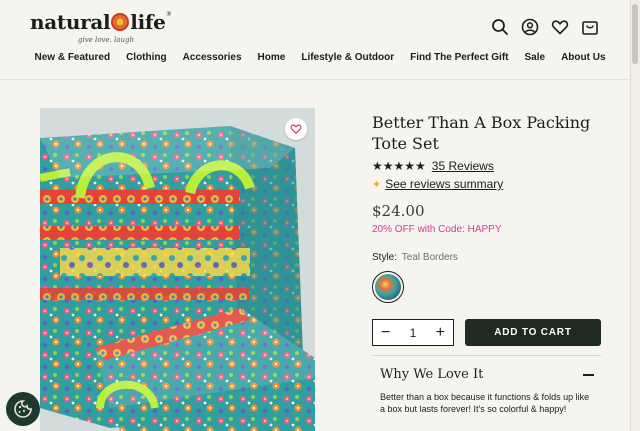  Describe the element at coordinates (146, 57) in the screenshot. I see `nav-item-clothing: Clothing` at that location.